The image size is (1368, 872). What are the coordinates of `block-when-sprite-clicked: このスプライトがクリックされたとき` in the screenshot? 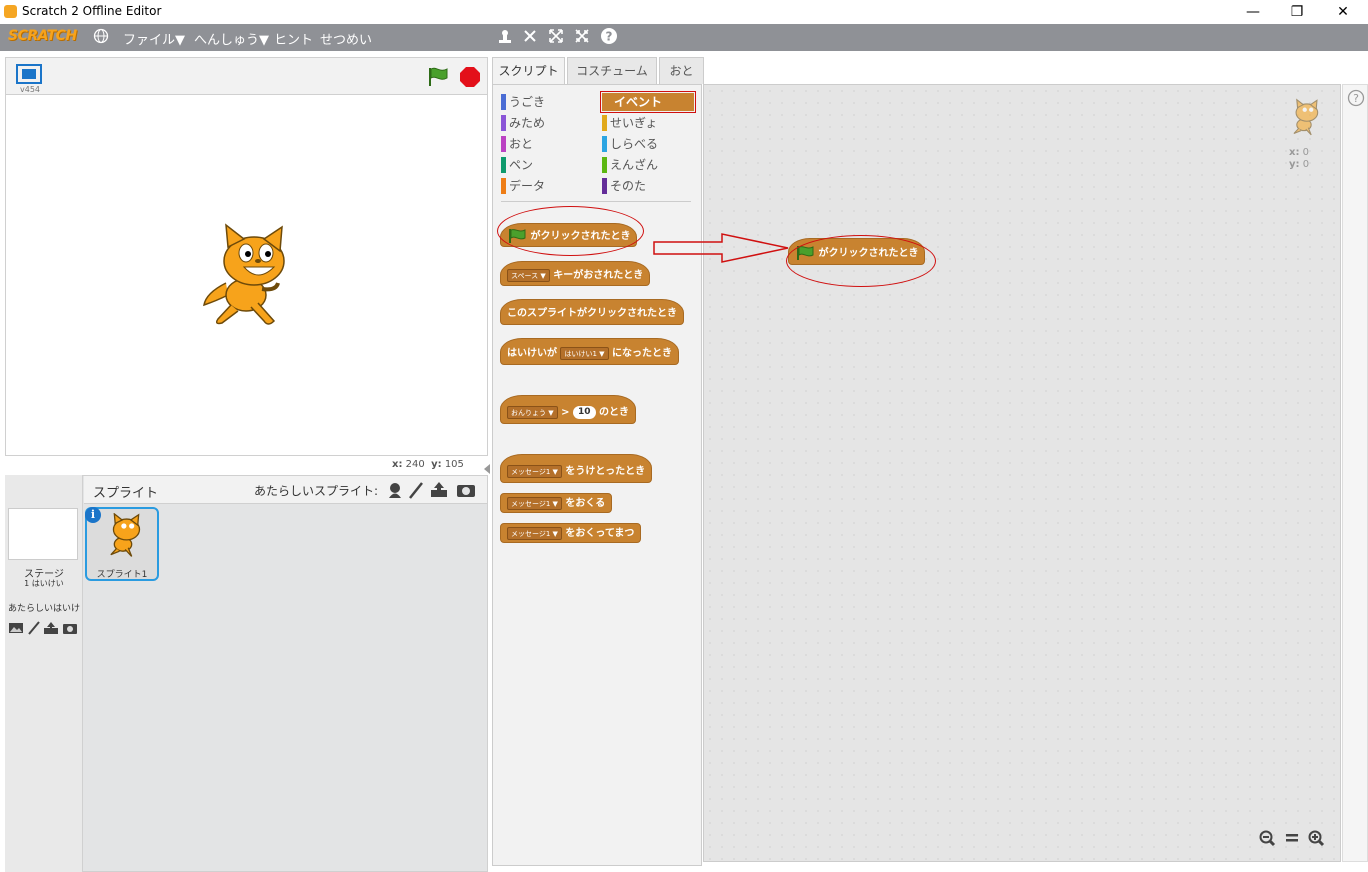 It's located at (592, 312).